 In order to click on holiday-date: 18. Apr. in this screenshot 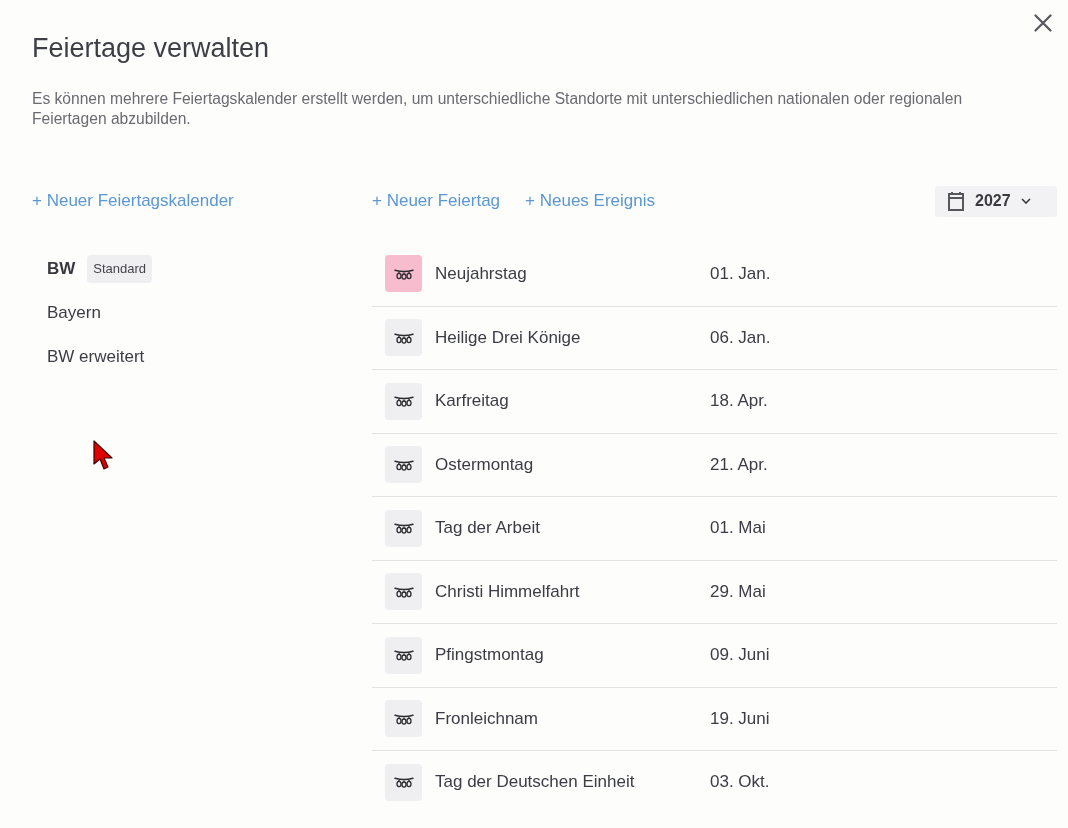, I will do `click(739, 401)`.